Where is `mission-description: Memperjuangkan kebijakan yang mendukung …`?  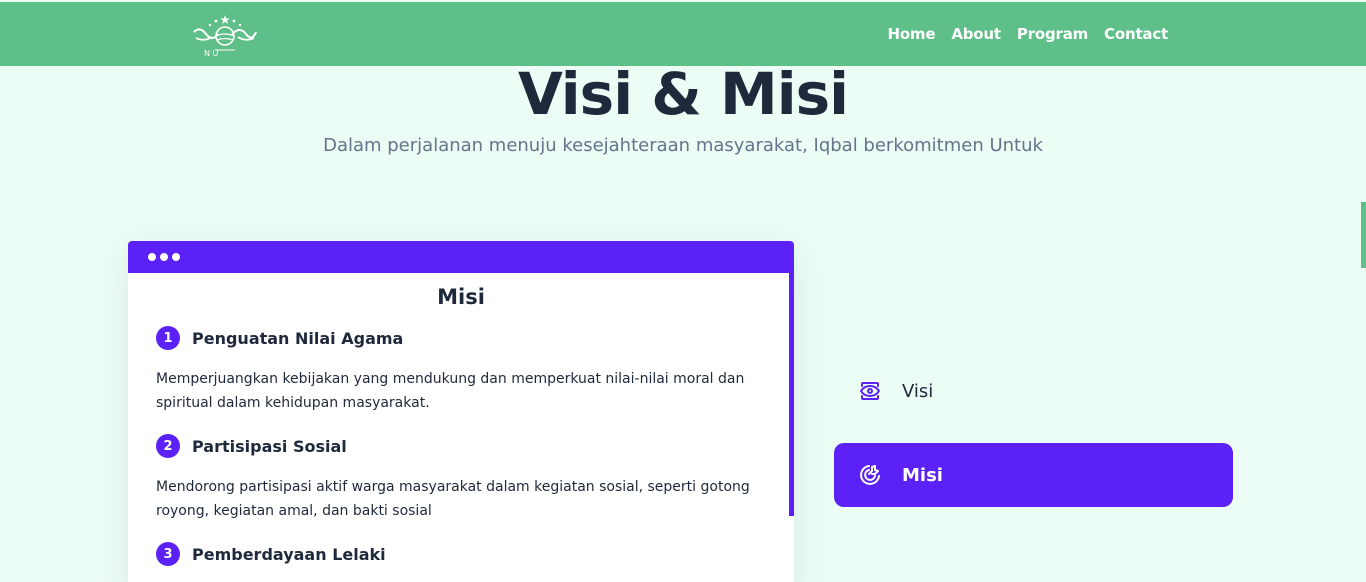
mission-description: Memperjuangkan kebijakan yang mendukung … is located at coordinates (450, 391).